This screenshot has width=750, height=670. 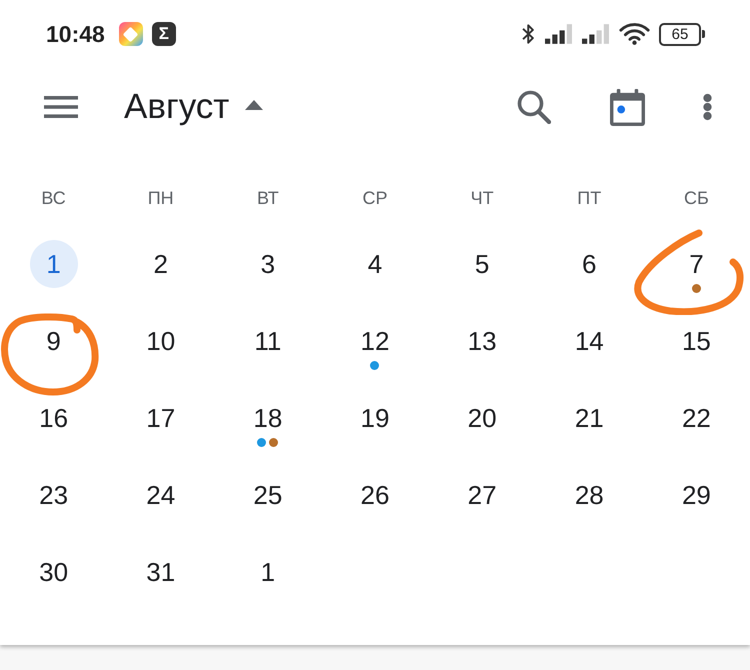 I want to click on day-number: 2, so click(x=160, y=264).